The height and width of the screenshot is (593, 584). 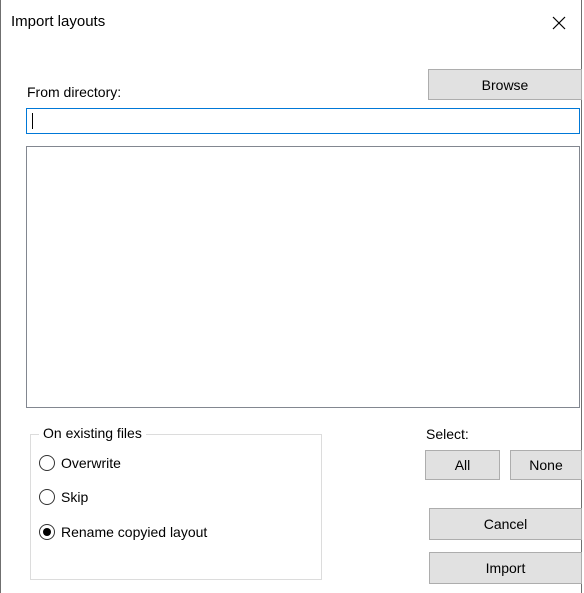 What do you see at coordinates (91, 463) in the screenshot?
I see `radio-overwrite-label: Overwrite` at bounding box center [91, 463].